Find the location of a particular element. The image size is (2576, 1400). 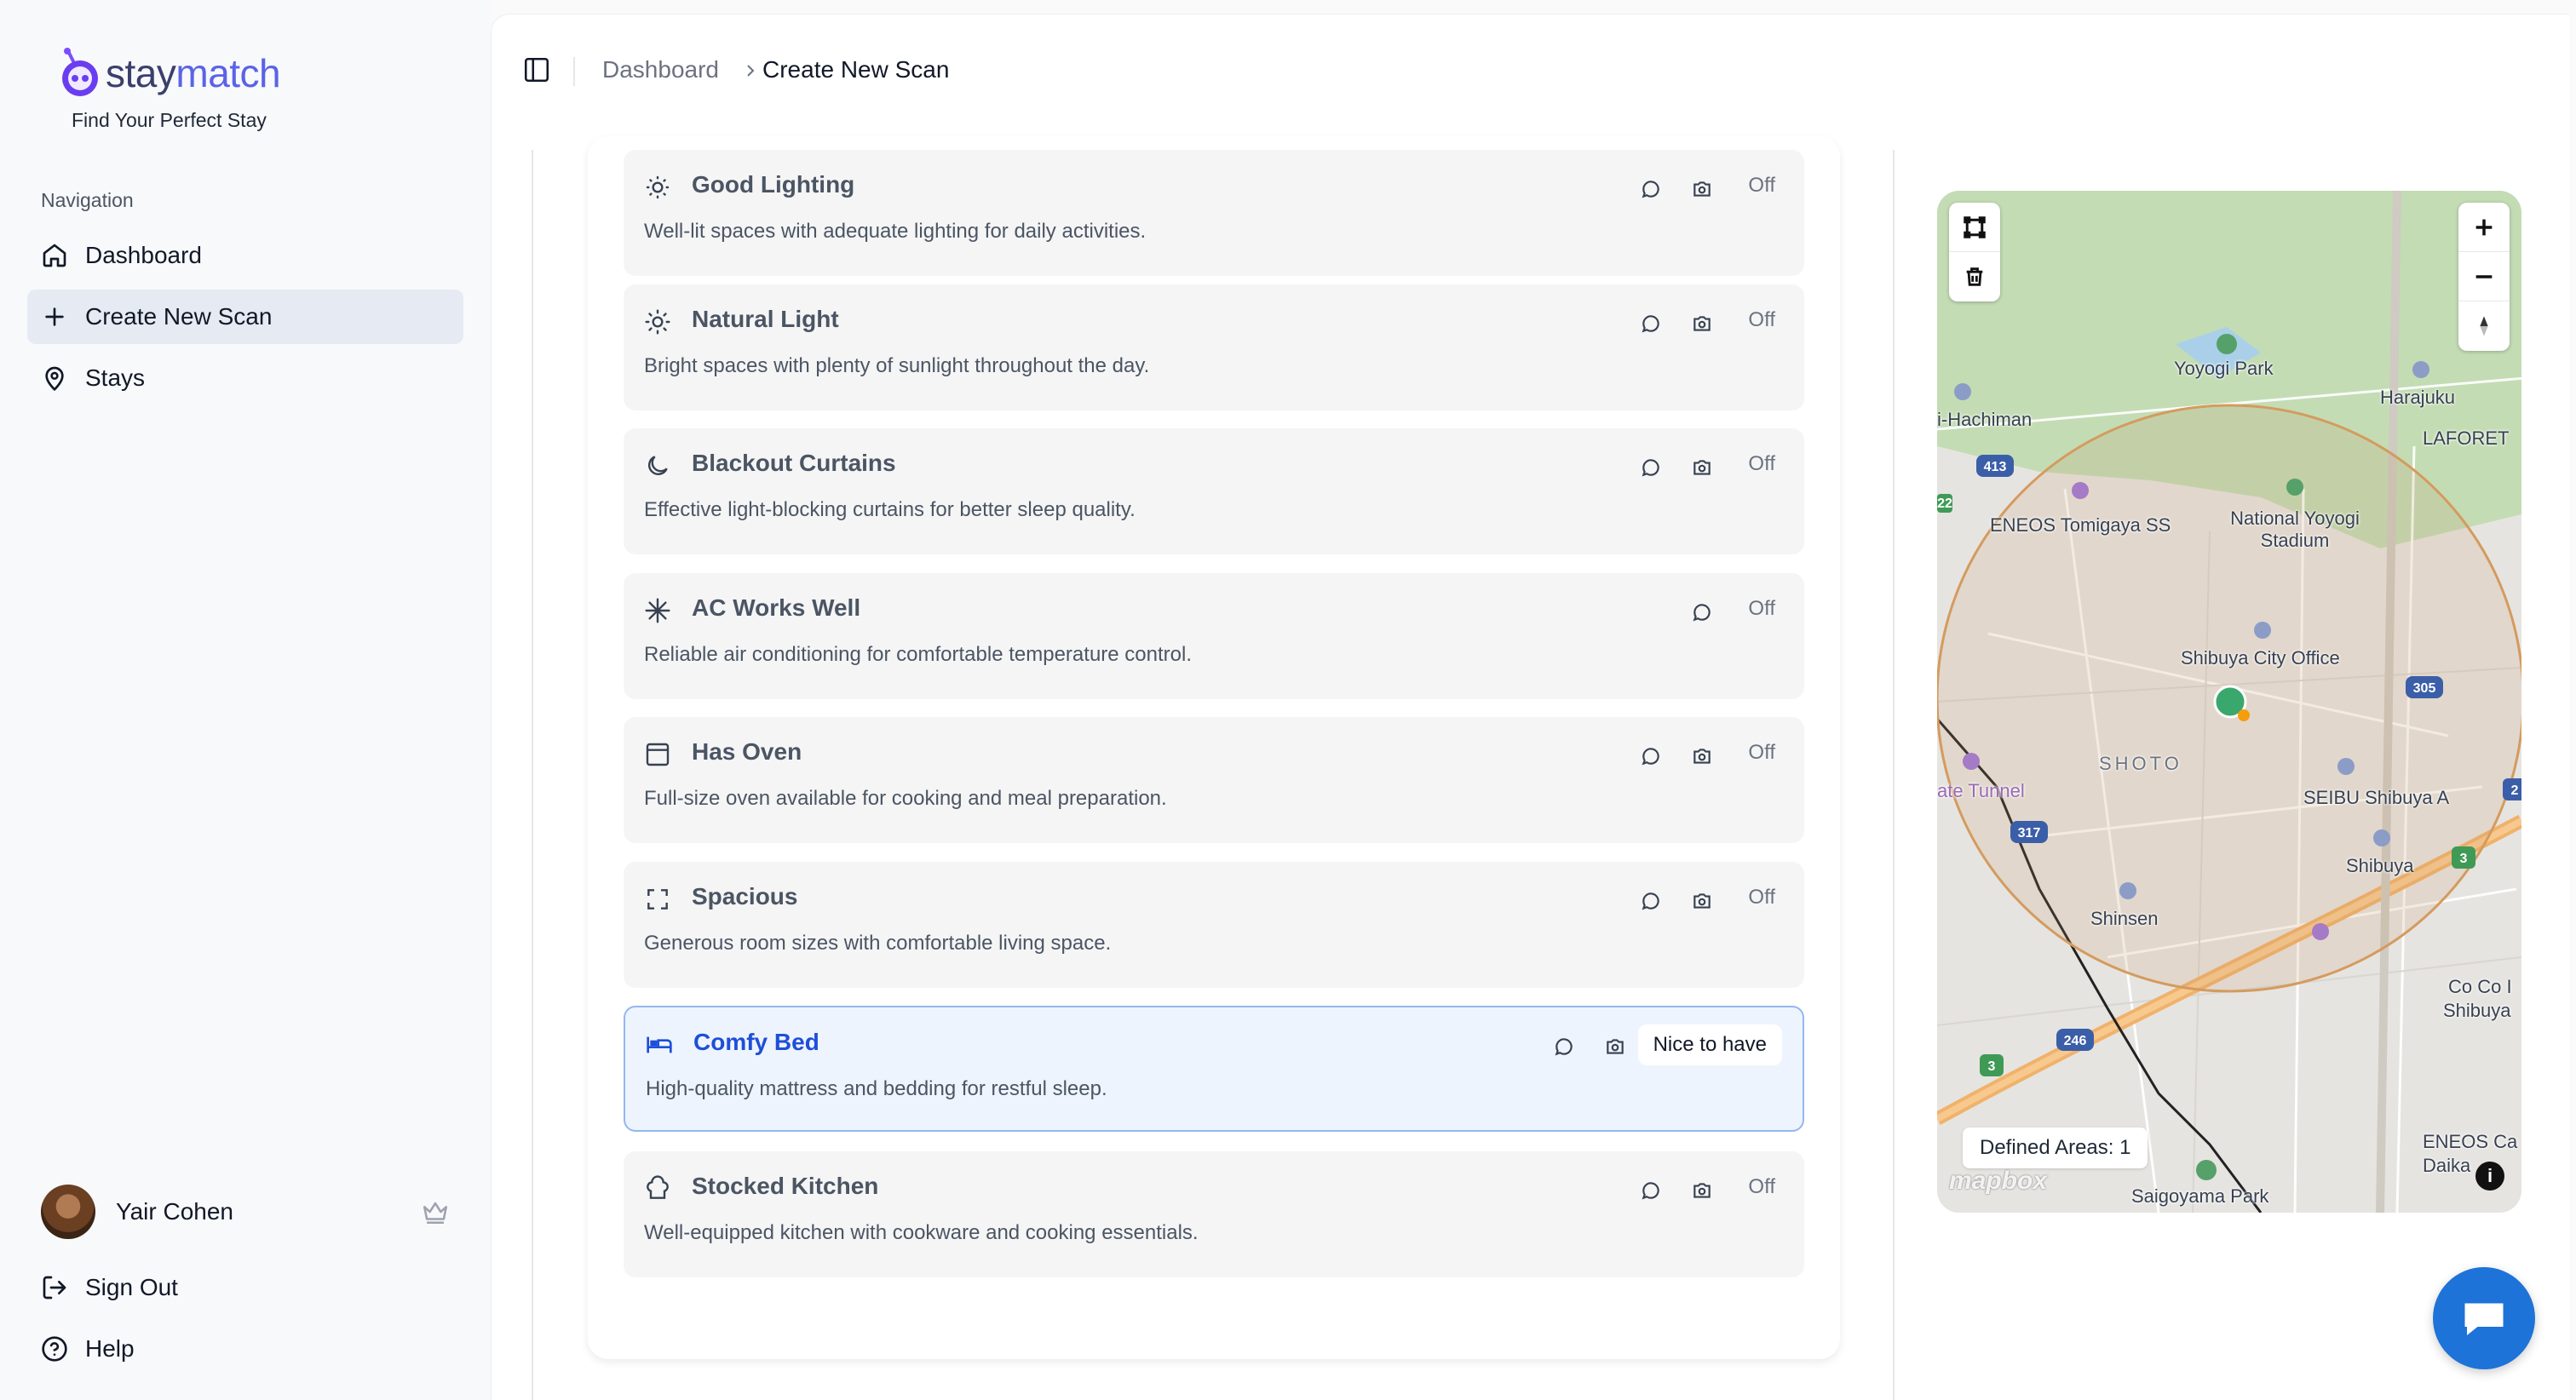

map-label: i-Hachiman is located at coordinates (1985, 419).